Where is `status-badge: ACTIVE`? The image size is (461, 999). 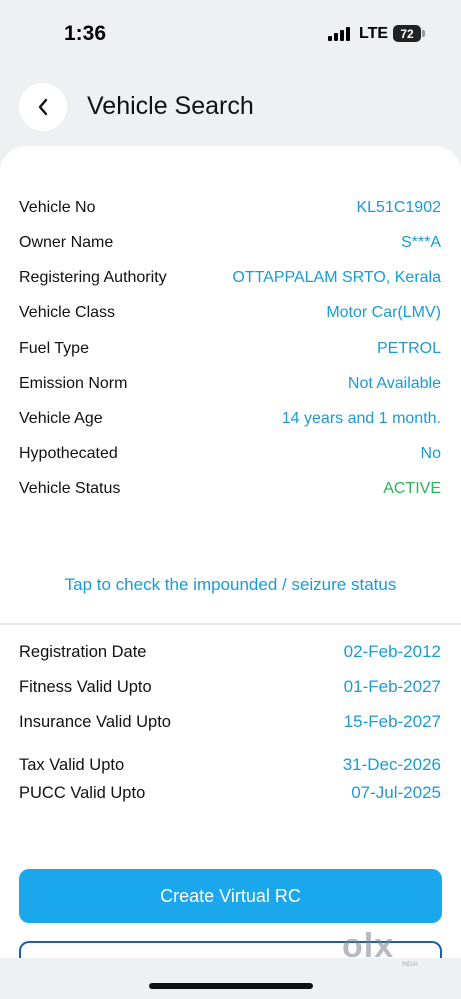 status-badge: ACTIVE is located at coordinates (412, 488).